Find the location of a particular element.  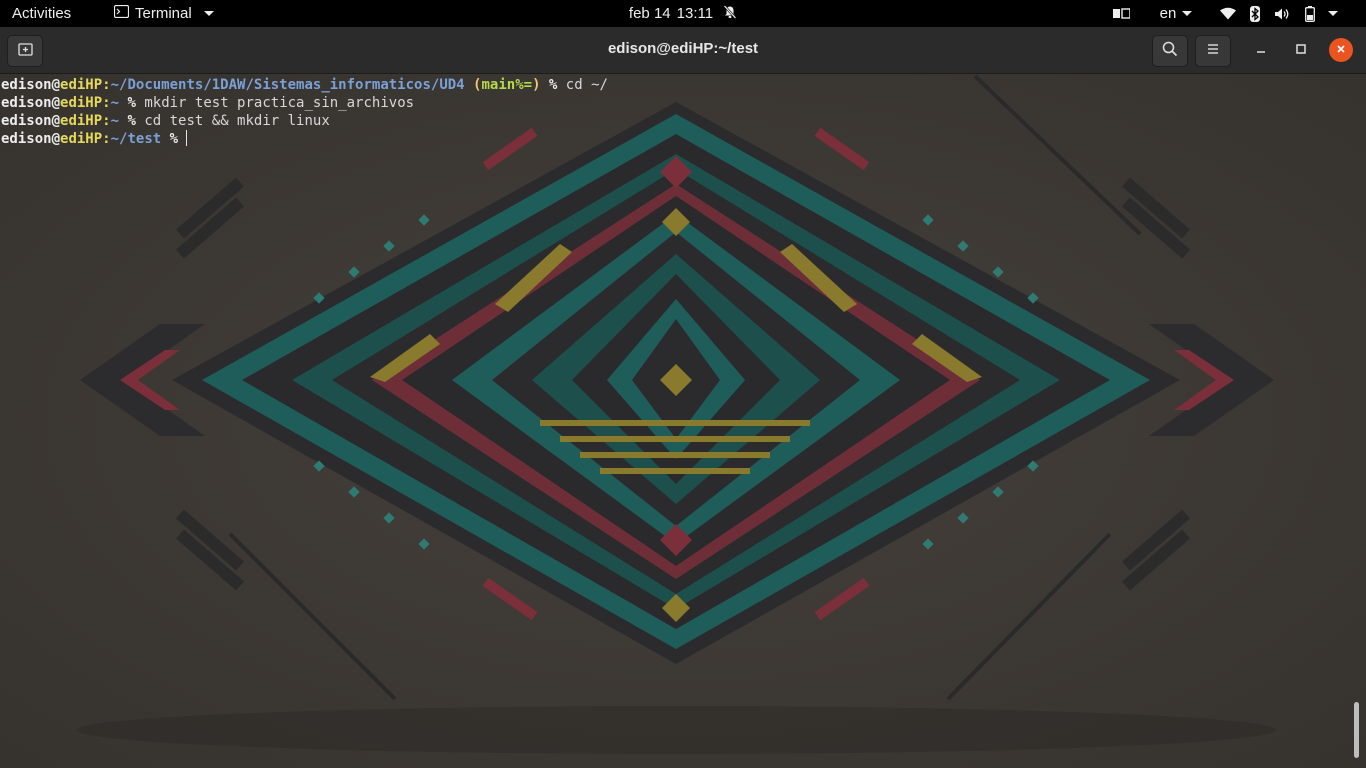

menu-button is located at coordinates (1213, 51).